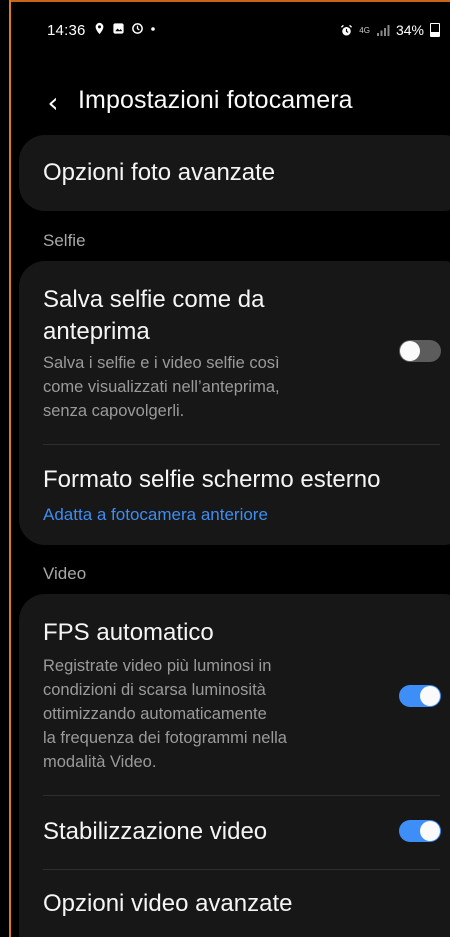 The image size is (450, 937). Describe the element at coordinates (96, 331) in the screenshot. I see `save-selfie-title-line2: anteprima` at that location.